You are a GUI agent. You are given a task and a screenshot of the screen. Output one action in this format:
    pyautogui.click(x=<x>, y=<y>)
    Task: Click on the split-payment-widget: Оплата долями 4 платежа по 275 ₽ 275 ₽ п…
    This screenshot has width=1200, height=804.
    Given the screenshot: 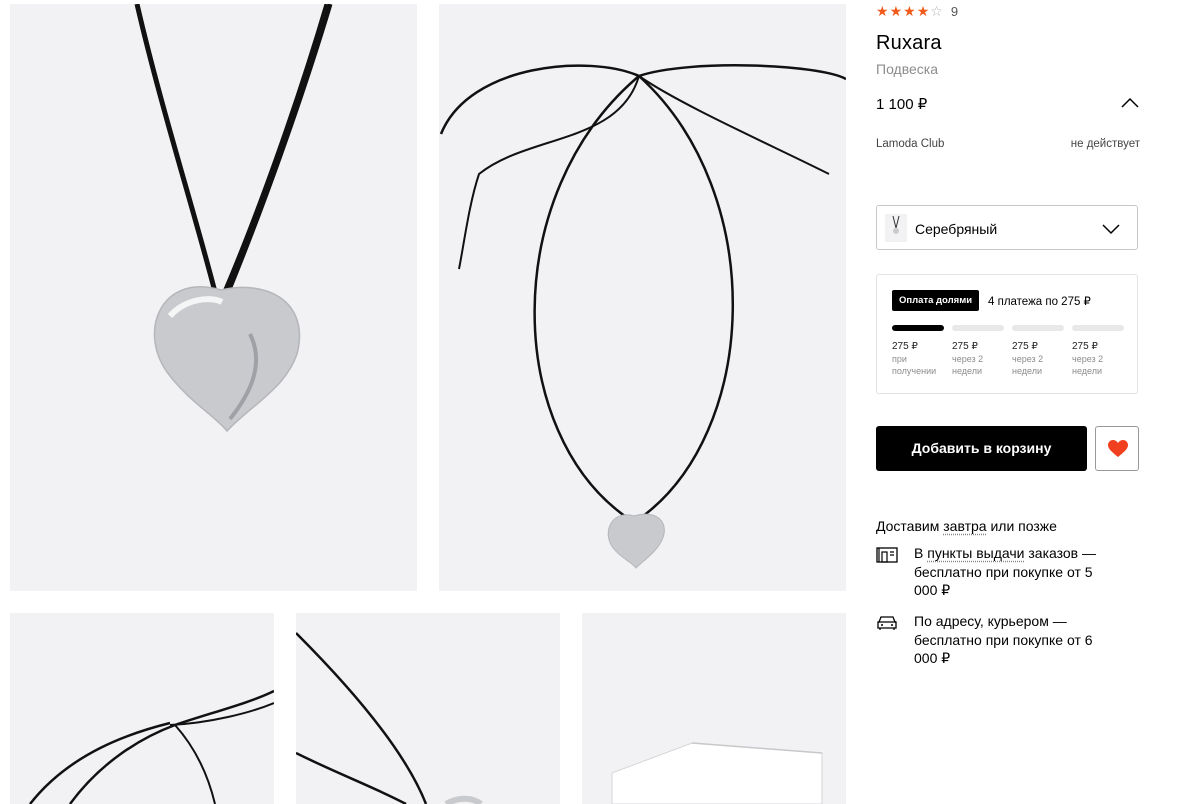 What is the action you would take?
    pyautogui.click(x=1007, y=334)
    